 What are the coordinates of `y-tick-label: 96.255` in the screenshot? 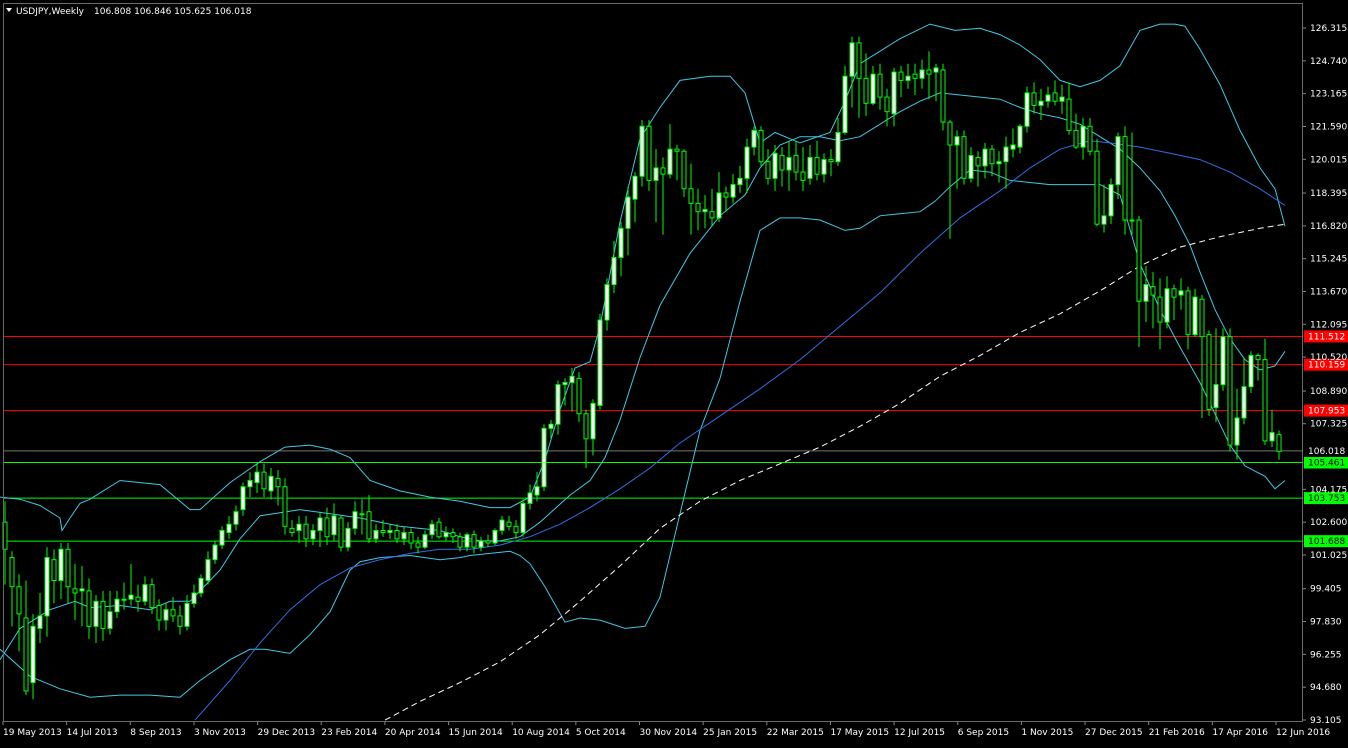 It's located at (1326, 655).